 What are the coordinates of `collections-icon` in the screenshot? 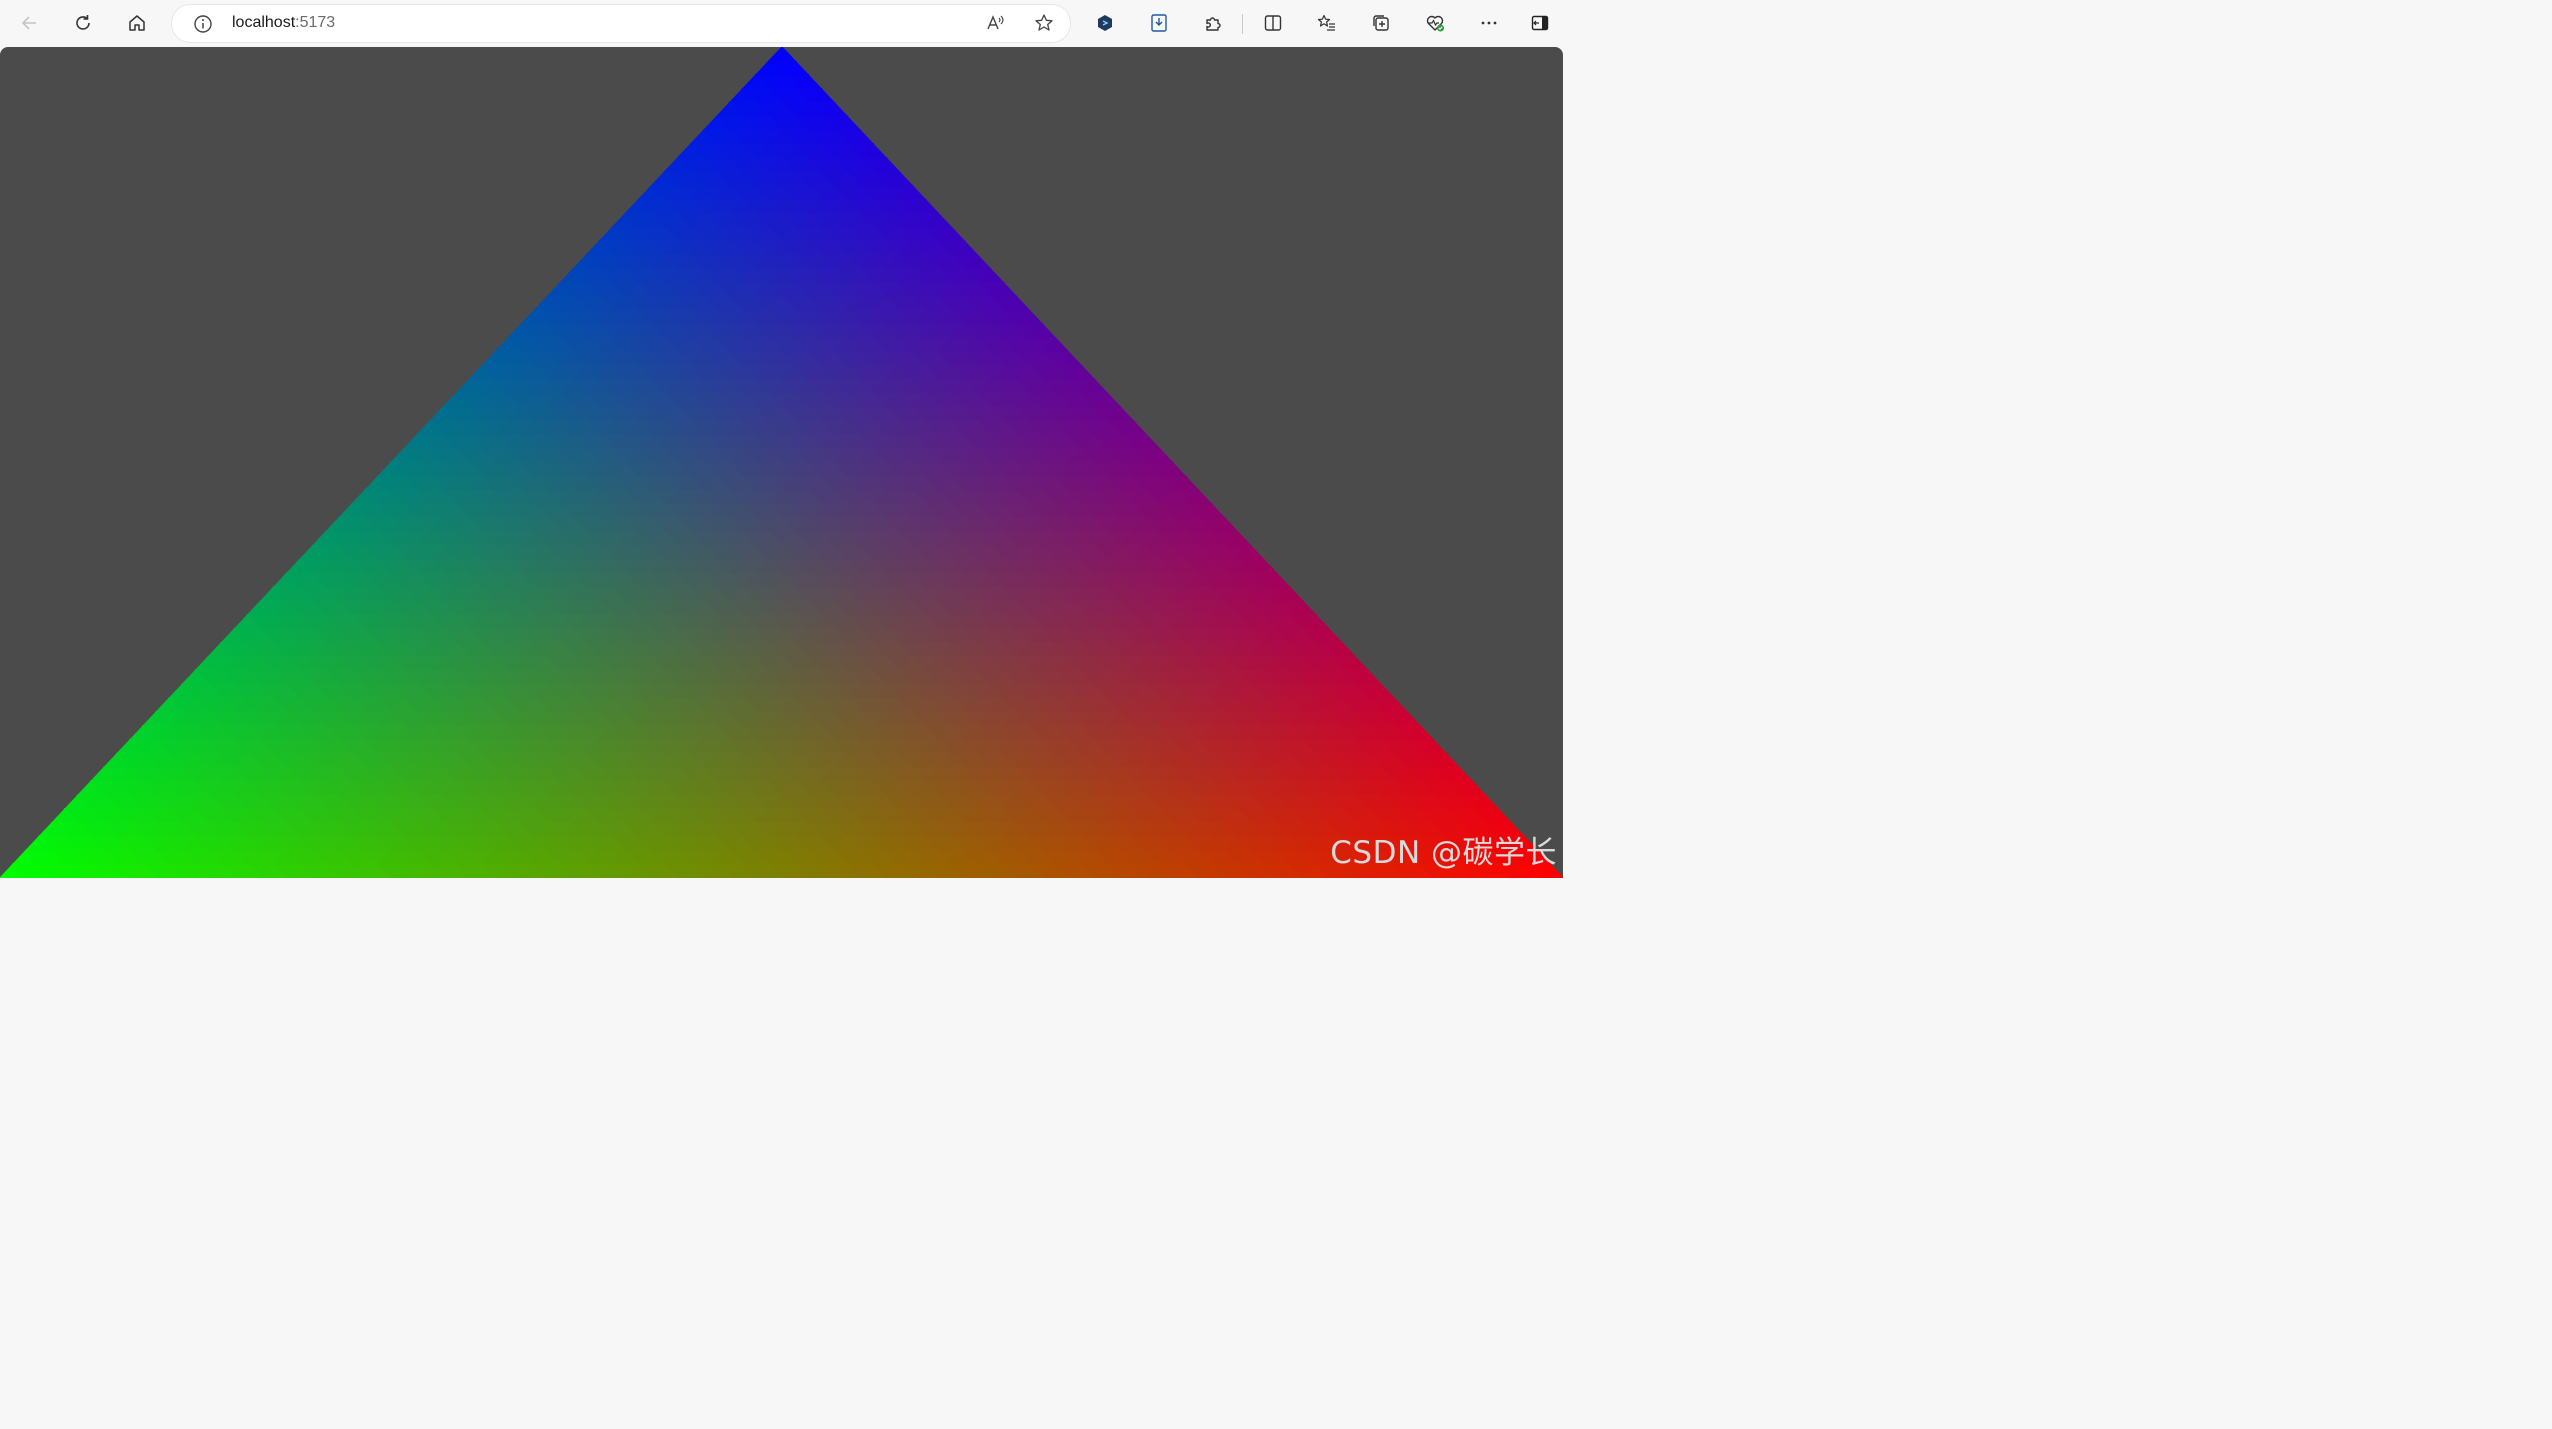 It's located at (1381, 23).